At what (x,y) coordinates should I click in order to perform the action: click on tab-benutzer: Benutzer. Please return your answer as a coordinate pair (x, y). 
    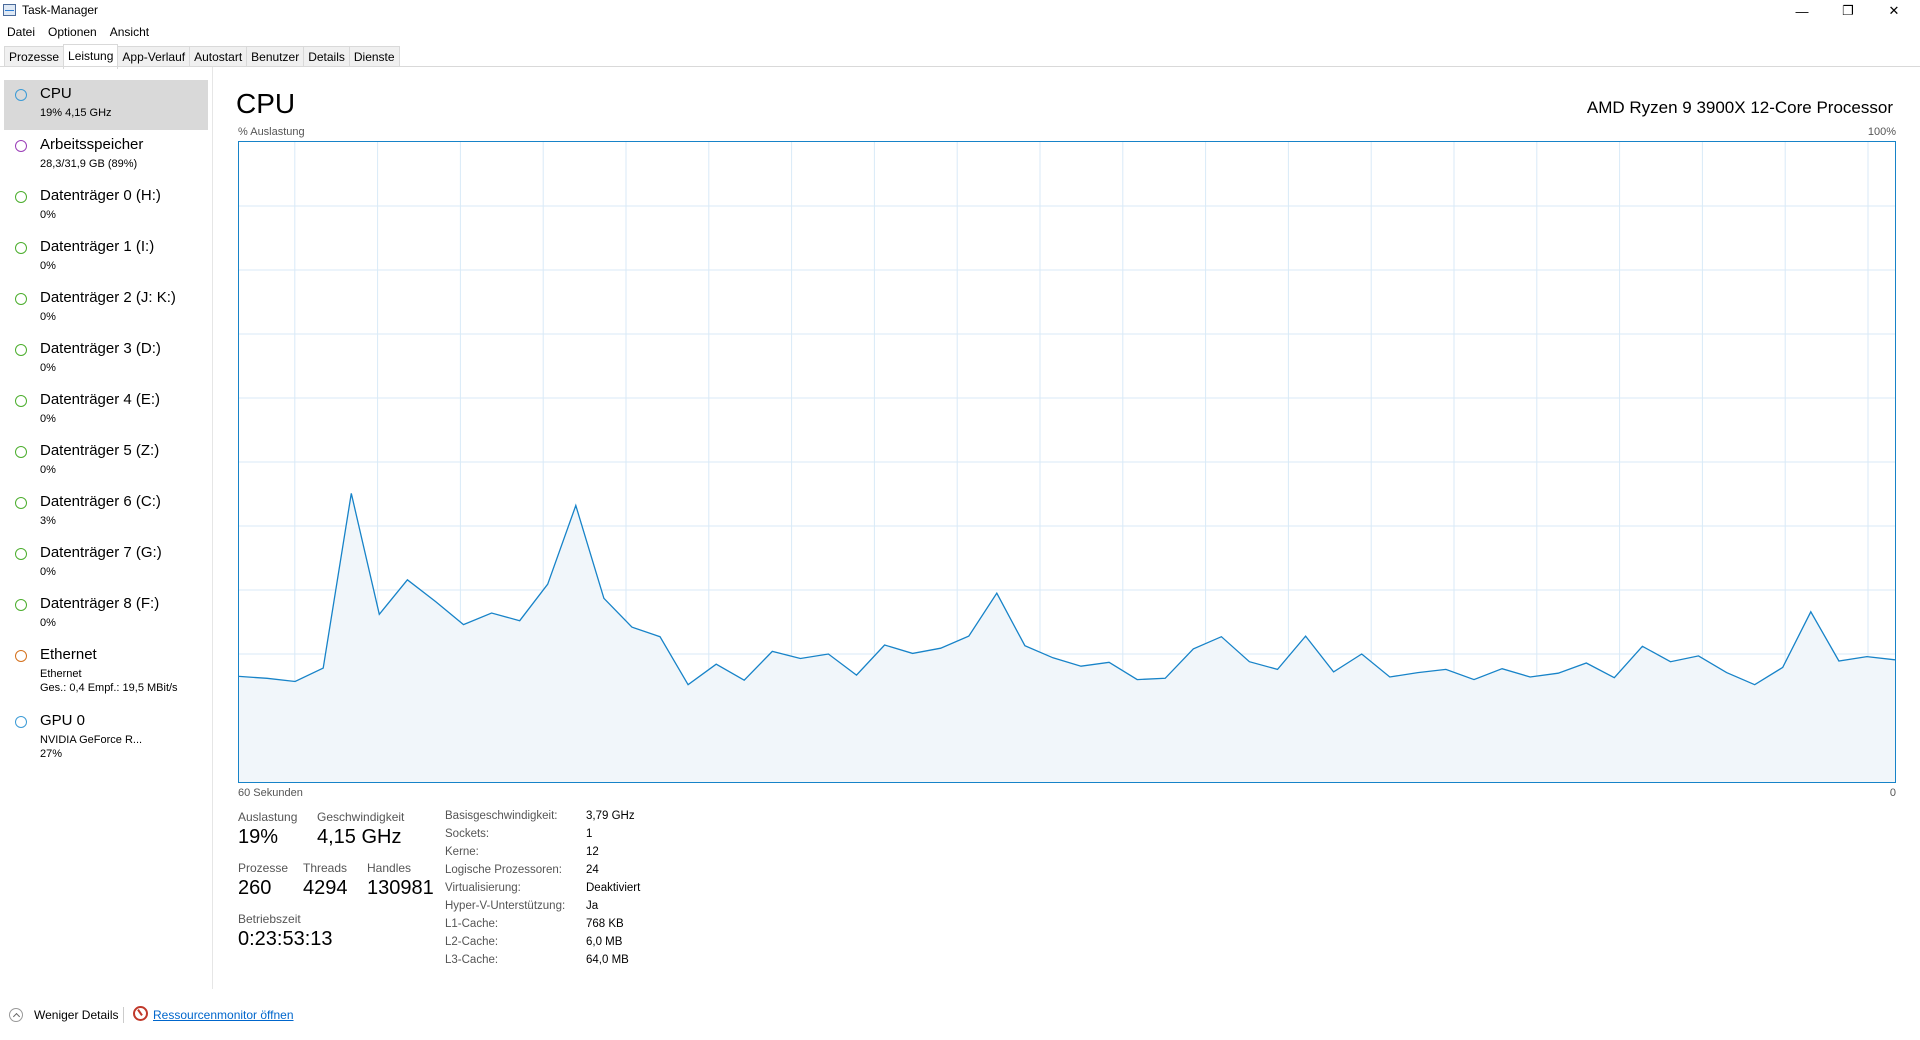
    Looking at the image, I should click on (275, 56).